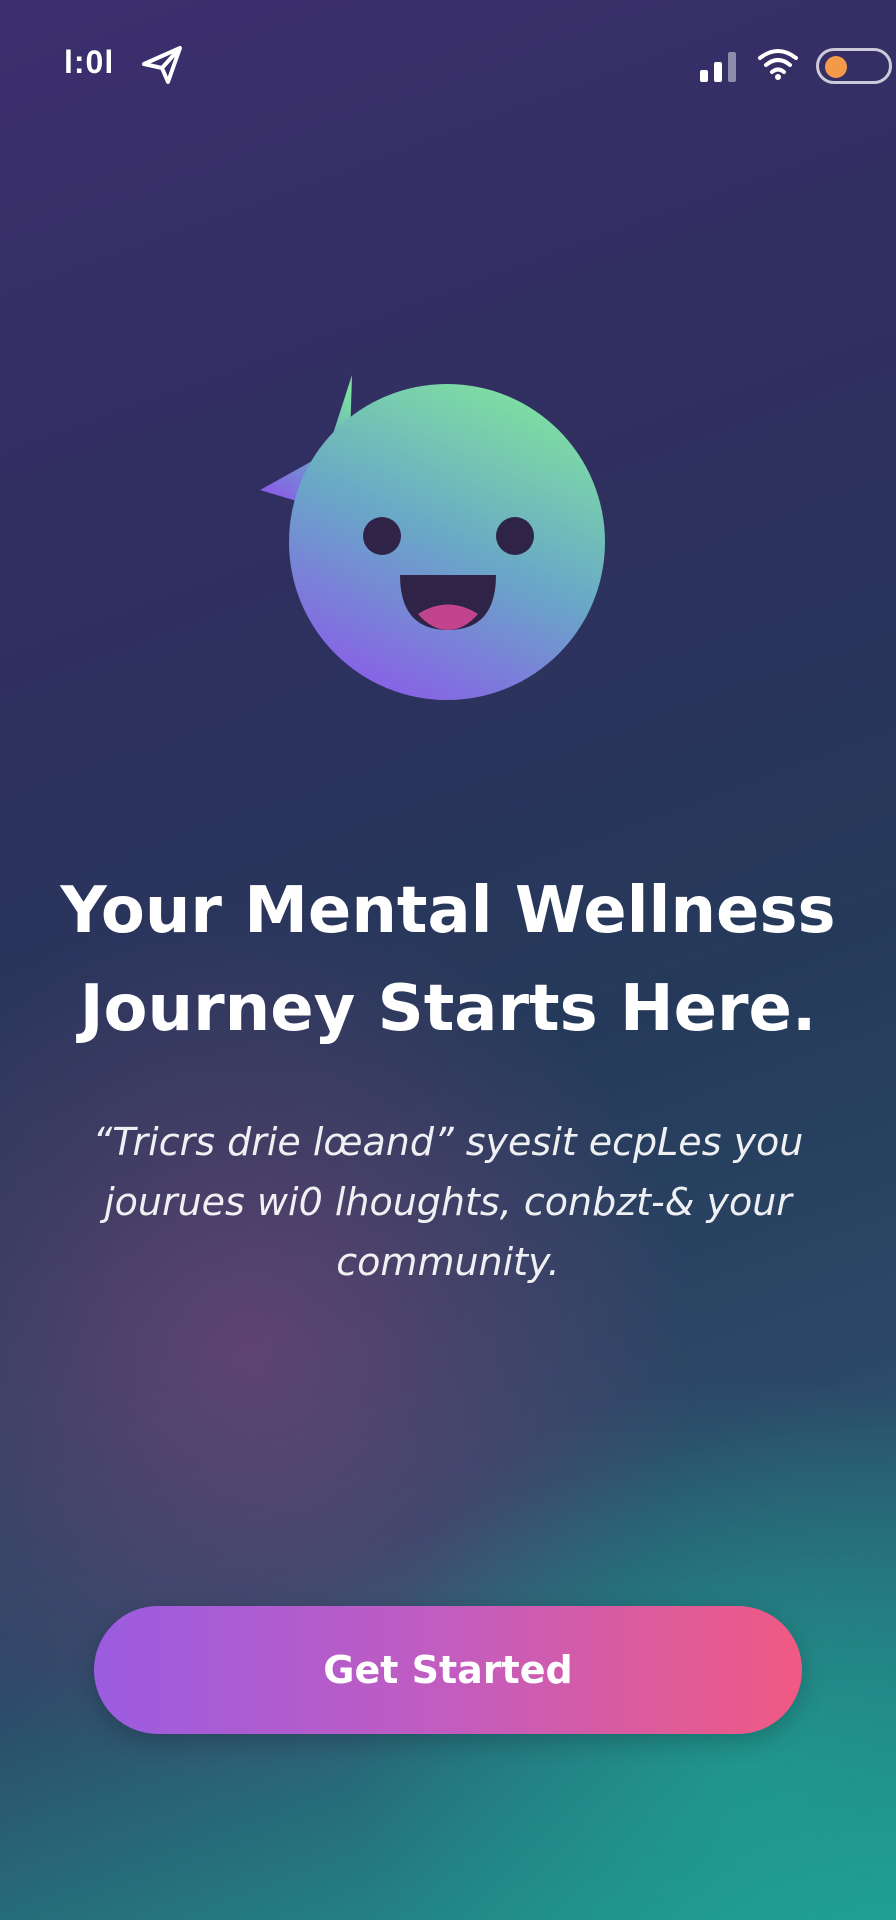 The image size is (896, 1920). I want to click on wifi-icon, so click(778, 64).